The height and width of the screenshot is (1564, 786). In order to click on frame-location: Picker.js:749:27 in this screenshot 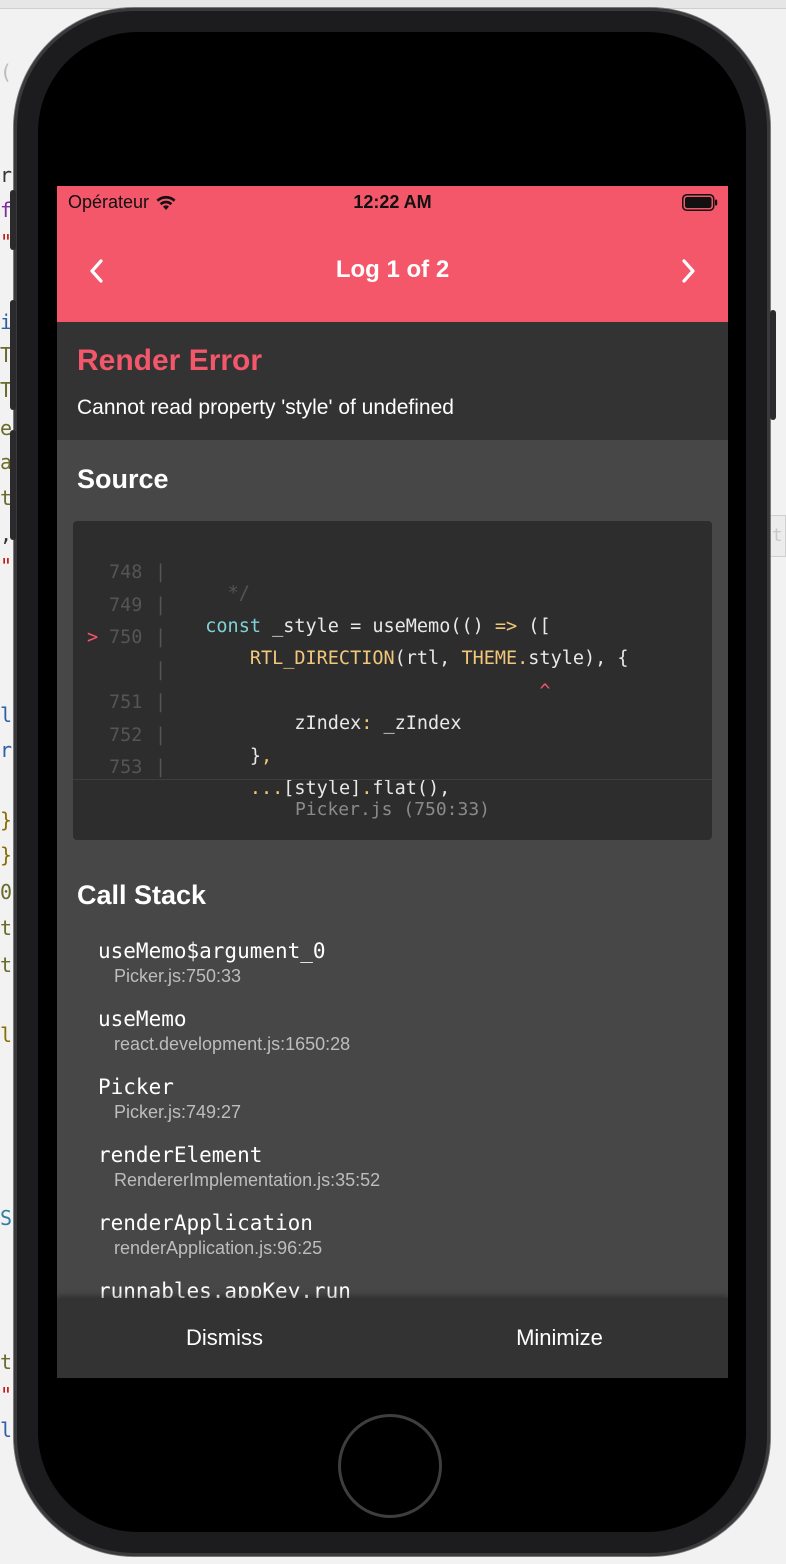, I will do `click(178, 1112)`.